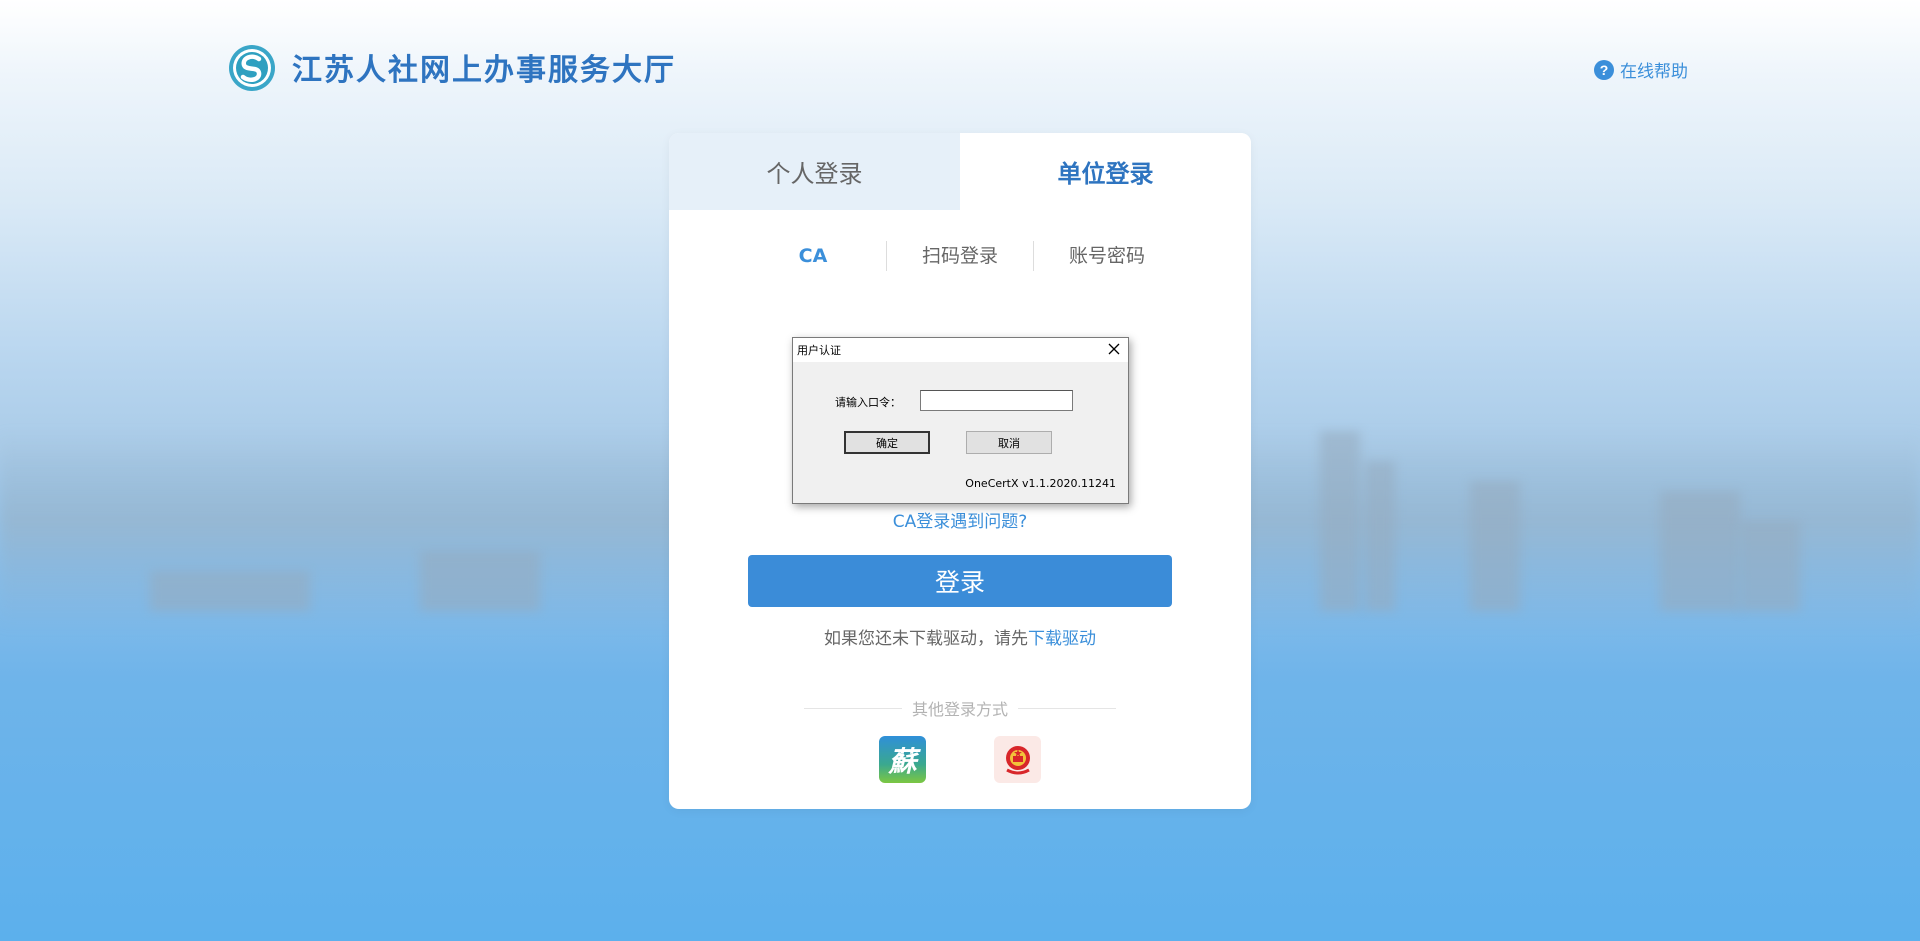  I want to click on site-logo-icon, so click(252, 68).